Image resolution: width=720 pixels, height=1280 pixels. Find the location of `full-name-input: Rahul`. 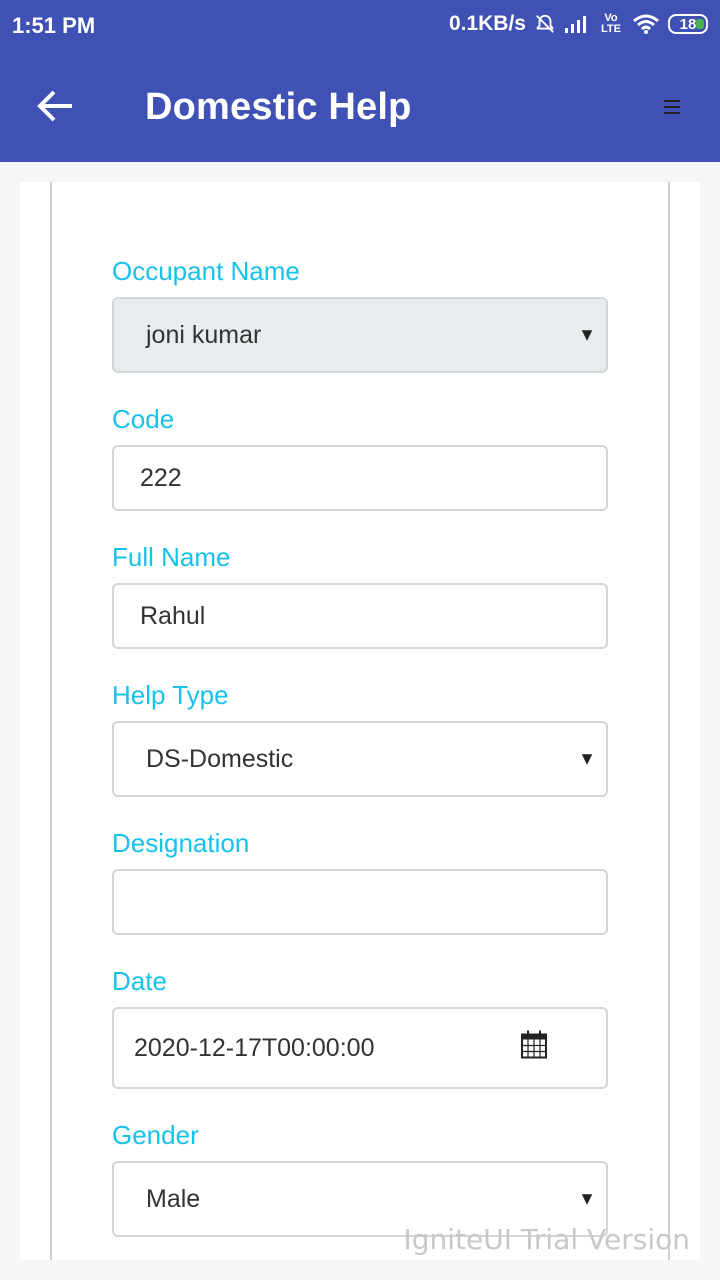

full-name-input: Rahul is located at coordinates (360, 616).